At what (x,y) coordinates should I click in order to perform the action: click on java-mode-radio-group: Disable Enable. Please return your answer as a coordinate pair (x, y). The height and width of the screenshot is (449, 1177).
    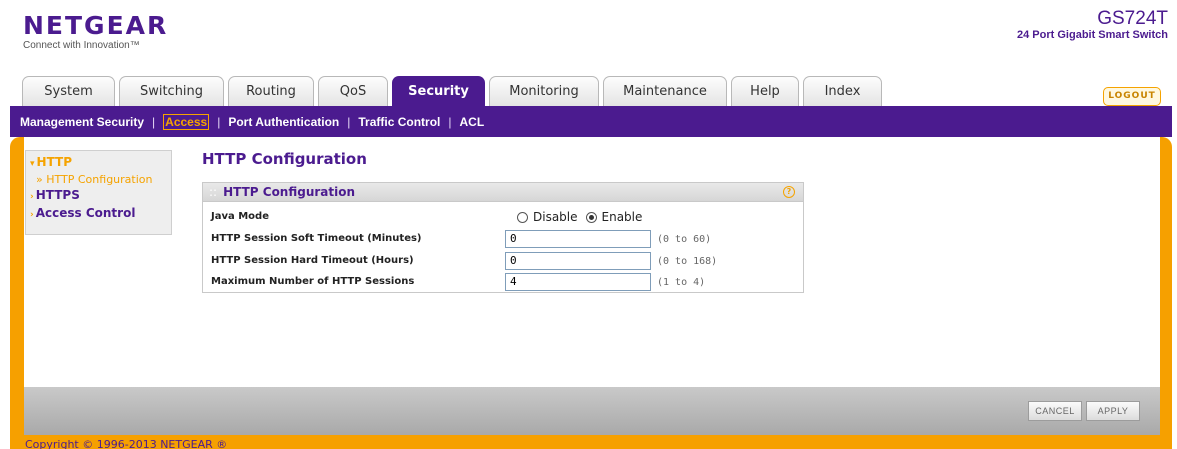
    Looking at the image, I should click on (583, 217).